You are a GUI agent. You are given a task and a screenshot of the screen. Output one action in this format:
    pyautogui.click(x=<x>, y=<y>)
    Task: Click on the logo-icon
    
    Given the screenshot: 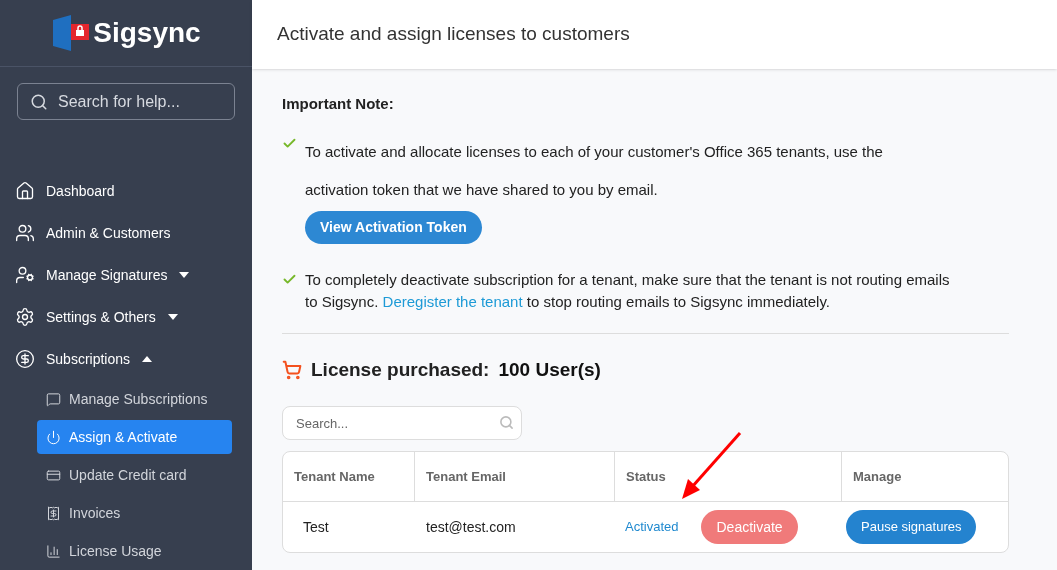 What is the action you would take?
    pyautogui.click(x=70, y=33)
    